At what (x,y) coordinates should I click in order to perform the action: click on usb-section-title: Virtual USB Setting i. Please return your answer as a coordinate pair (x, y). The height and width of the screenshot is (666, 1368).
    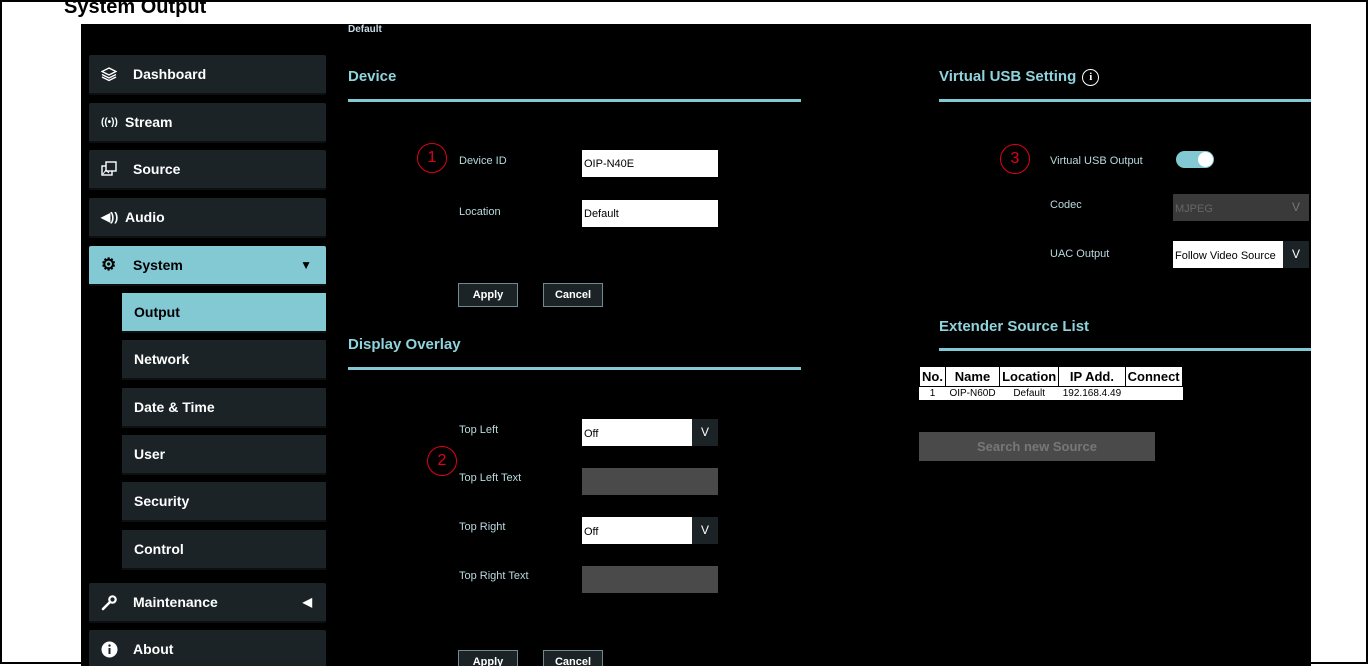
    Looking at the image, I should click on (1019, 77).